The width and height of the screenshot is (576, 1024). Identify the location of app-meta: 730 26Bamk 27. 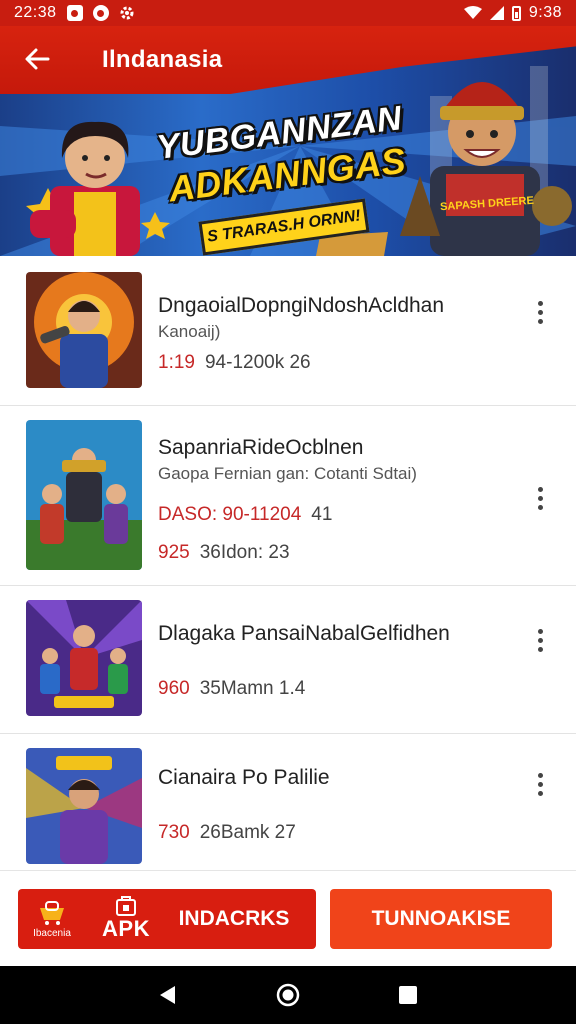
(227, 833).